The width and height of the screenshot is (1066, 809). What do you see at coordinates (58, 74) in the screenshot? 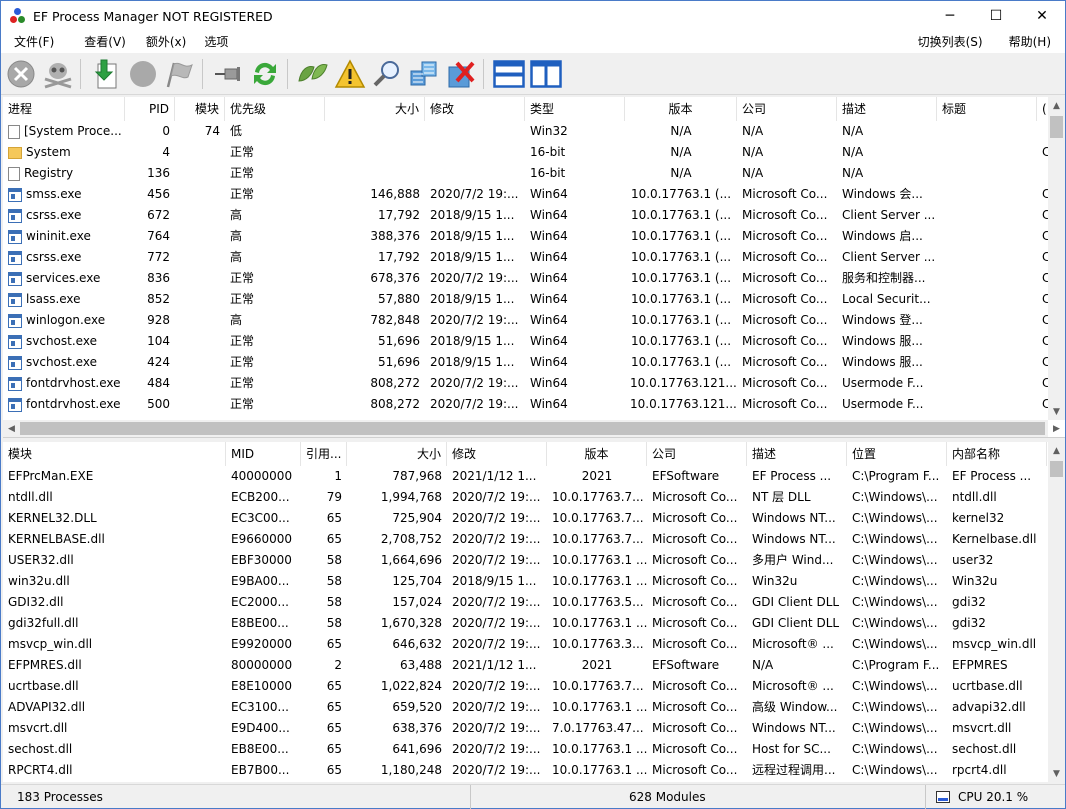
I see `kill-process-button` at bounding box center [58, 74].